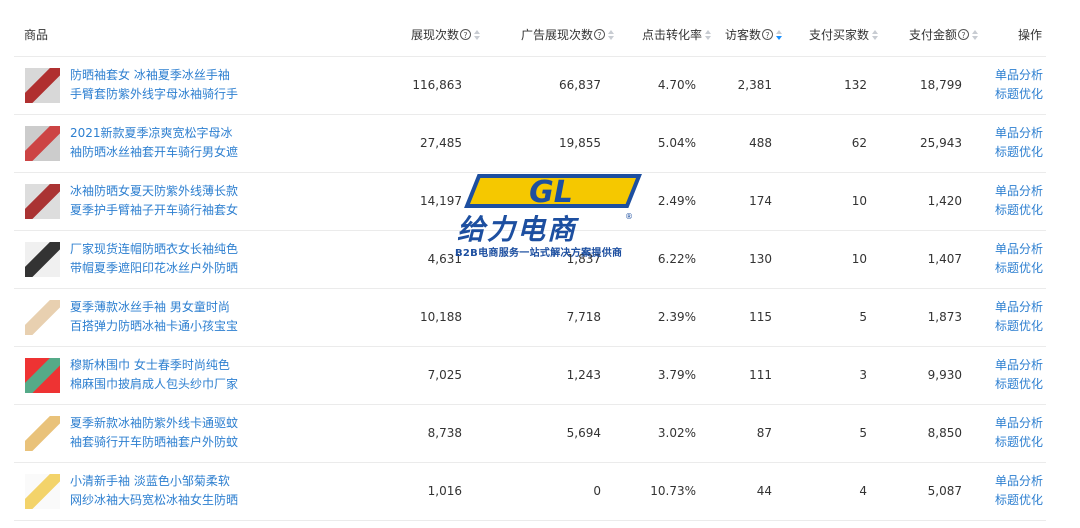  Describe the element at coordinates (748, 34) in the screenshot. I see `col-visitors: 访客数?` at that location.